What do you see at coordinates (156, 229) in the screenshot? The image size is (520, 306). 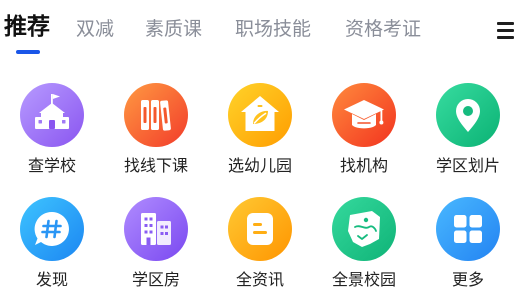 I see `apartment-buildings-icon` at bounding box center [156, 229].